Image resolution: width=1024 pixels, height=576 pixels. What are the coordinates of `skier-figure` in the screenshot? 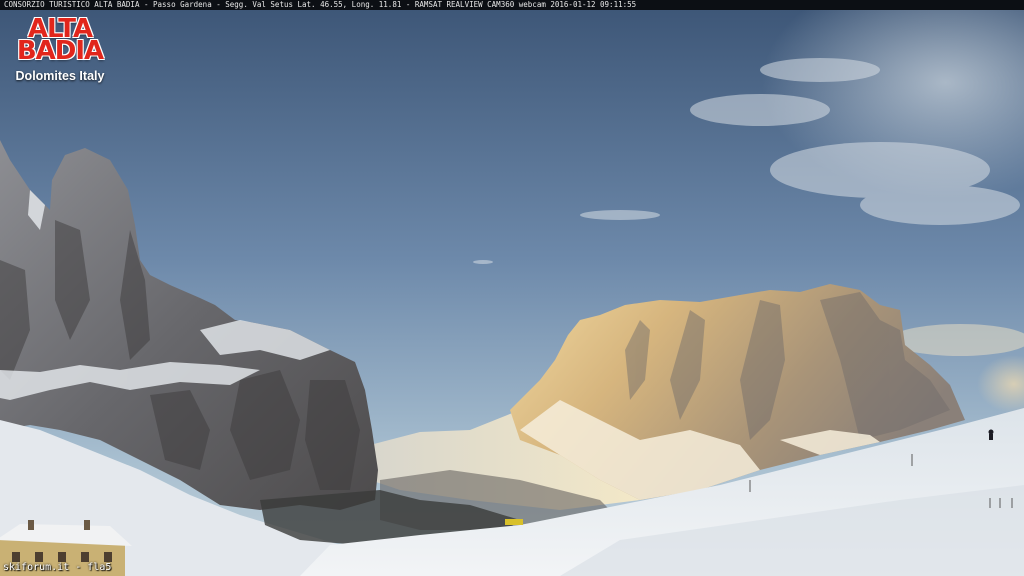 It's located at (991, 432).